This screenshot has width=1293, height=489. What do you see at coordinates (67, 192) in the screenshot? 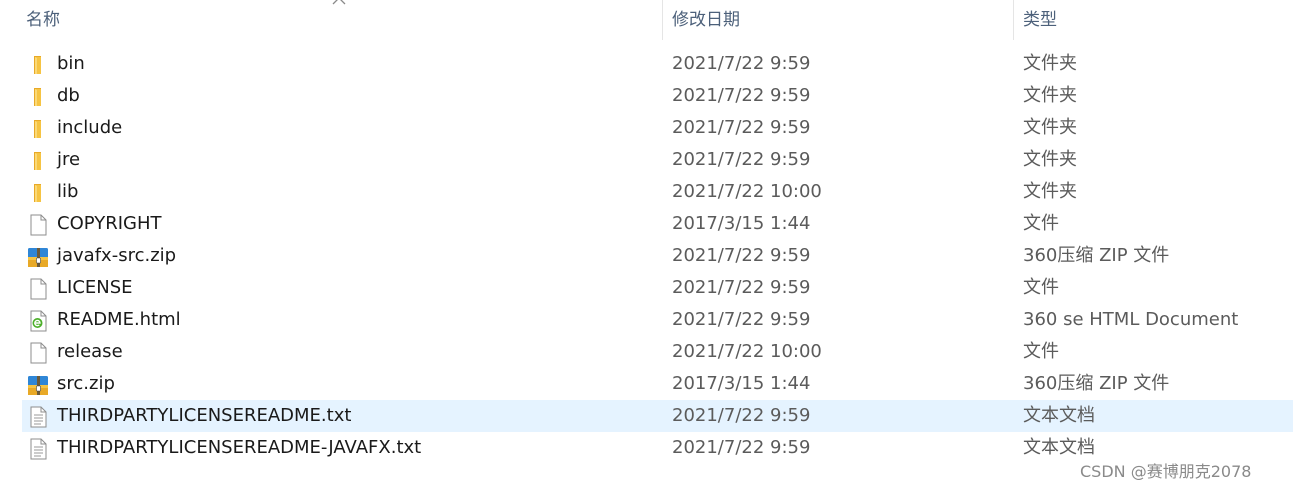
I see `file-name: lib` at bounding box center [67, 192].